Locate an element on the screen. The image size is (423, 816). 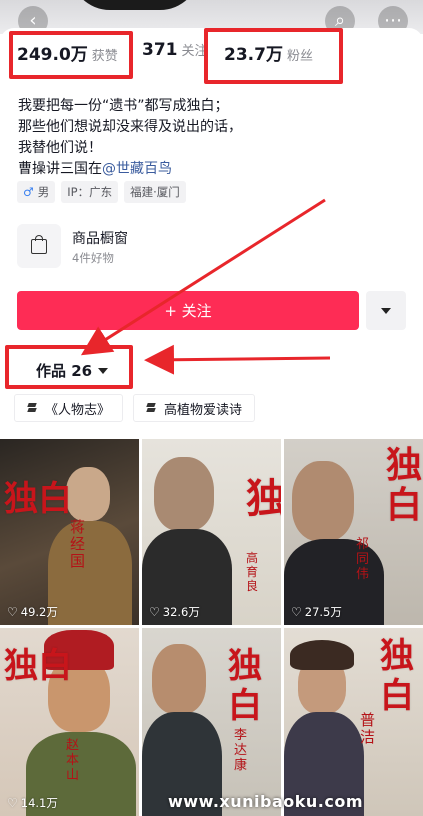
likes-highlight-box is located at coordinates (71, 55).